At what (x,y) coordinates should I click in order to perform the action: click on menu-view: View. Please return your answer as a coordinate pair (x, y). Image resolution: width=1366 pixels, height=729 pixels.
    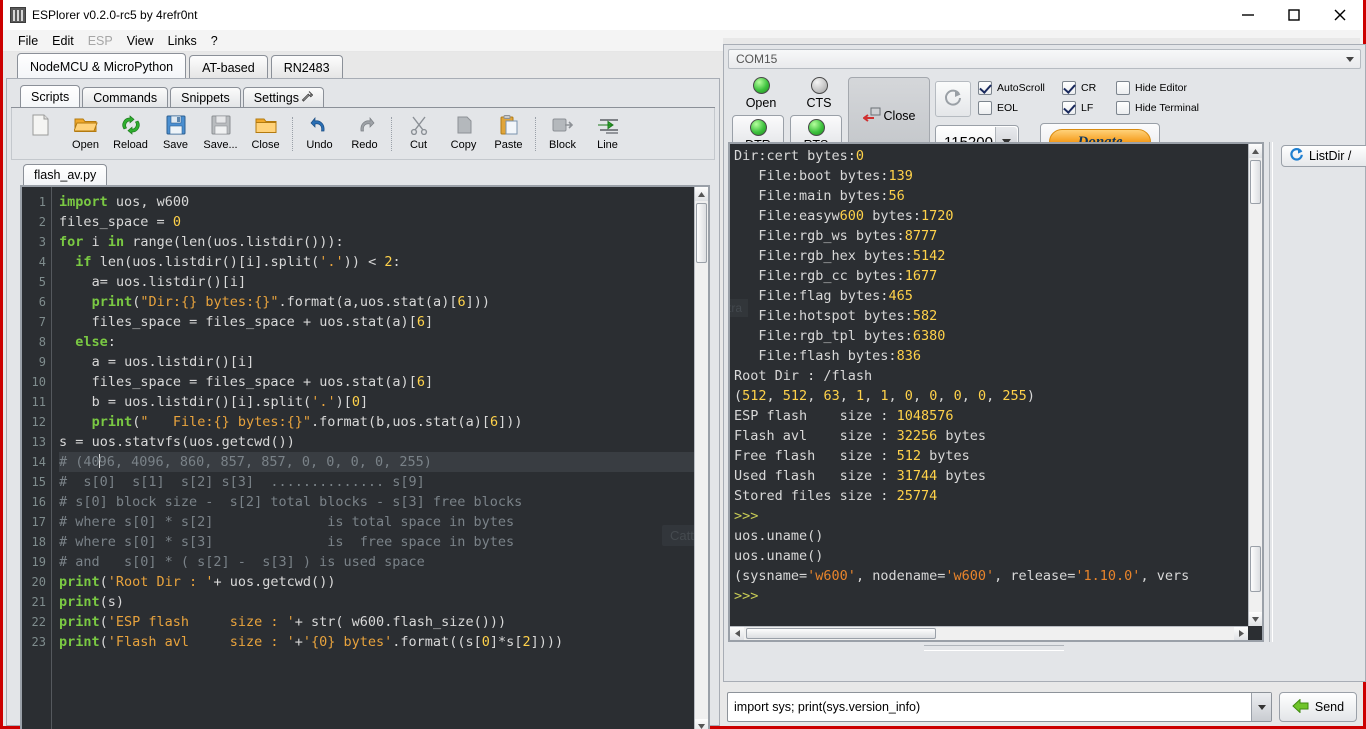
    Looking at the image, I should click on (140, 41).